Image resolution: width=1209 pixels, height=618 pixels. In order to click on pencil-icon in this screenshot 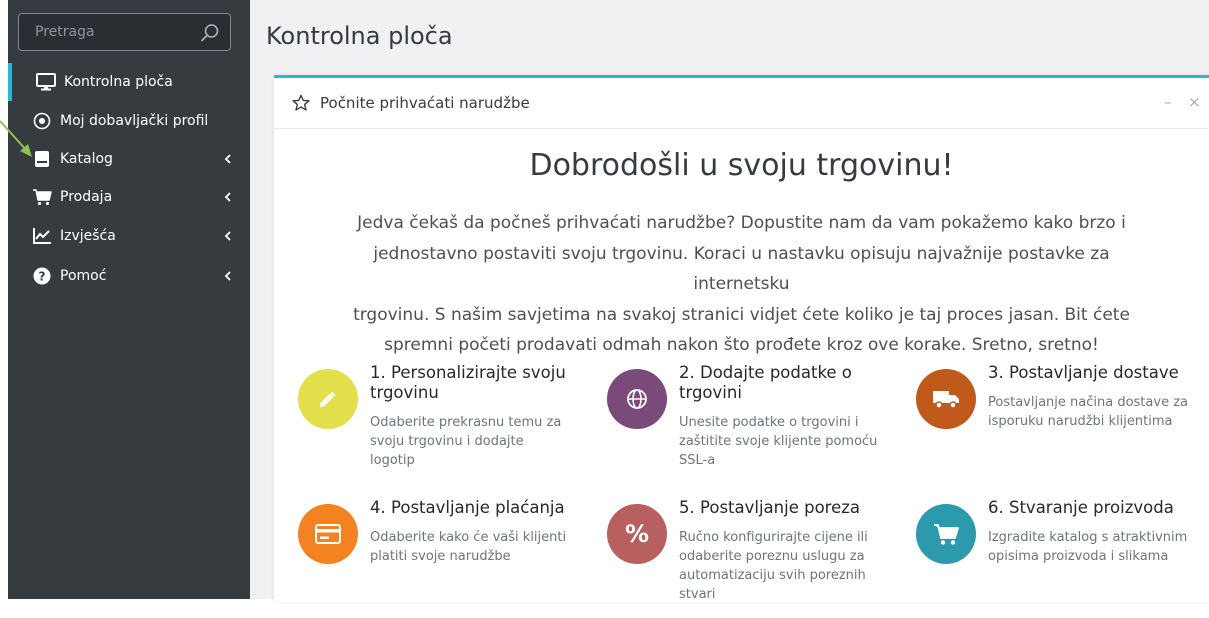, I will do `click(327, 399)`.